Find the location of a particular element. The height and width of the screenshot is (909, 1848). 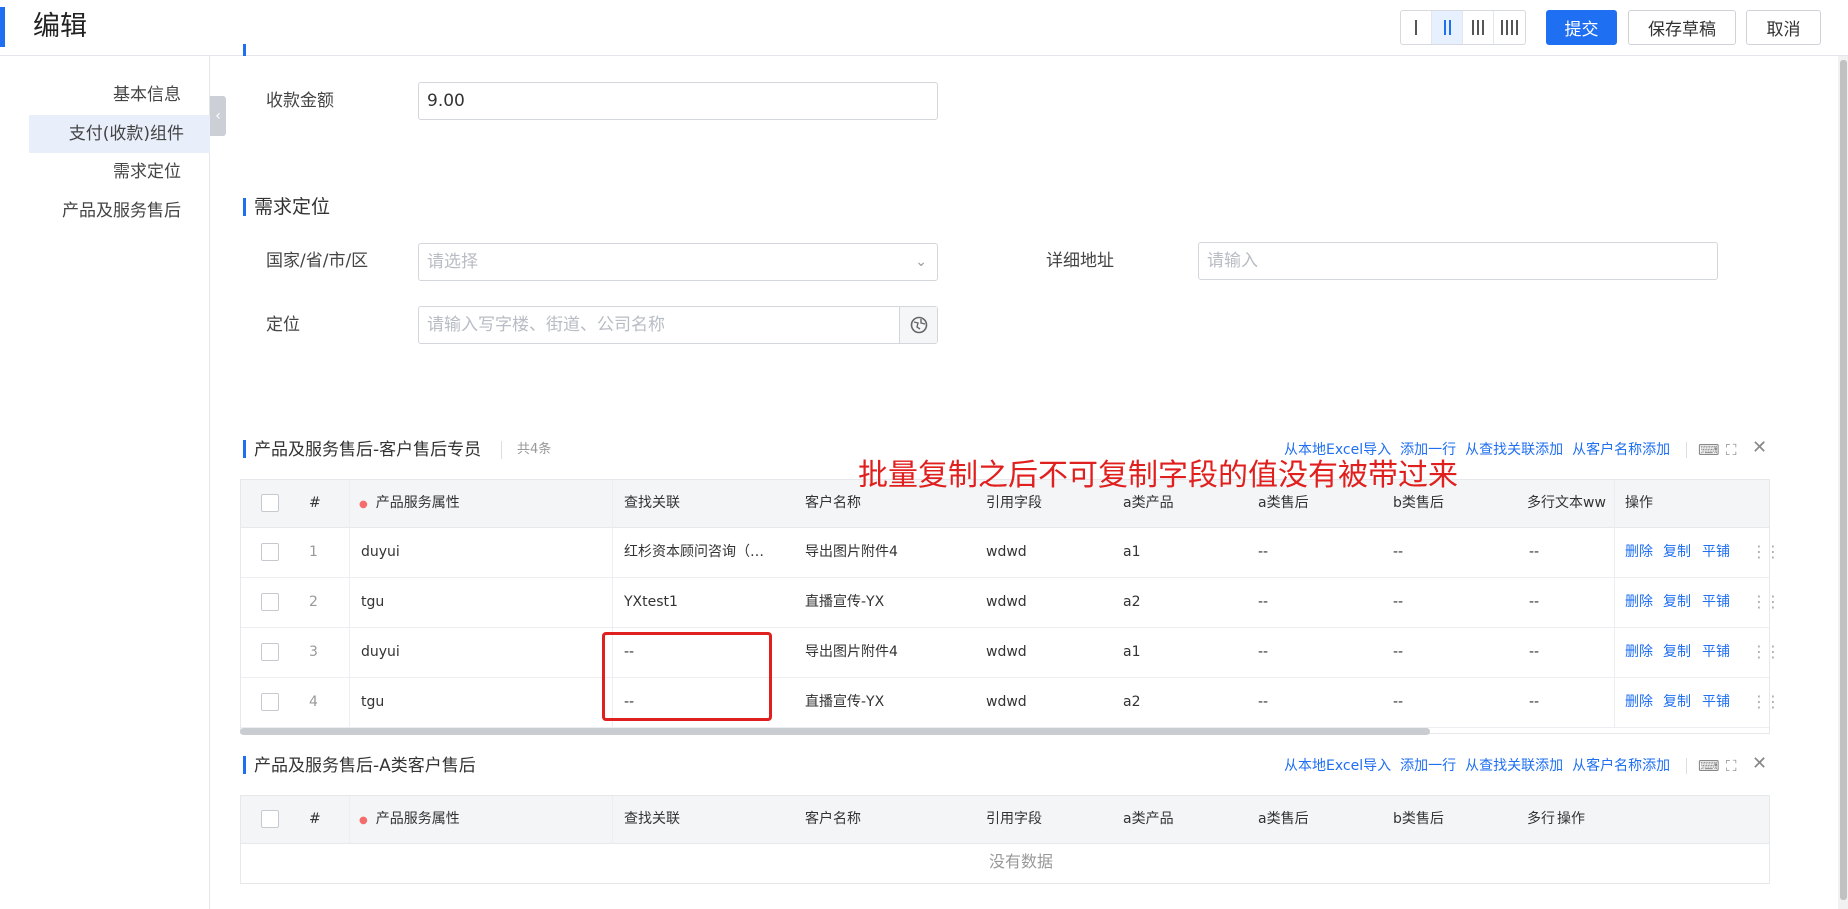

col-header-lookup: 查找关联 is located at coordinates (652, 503).